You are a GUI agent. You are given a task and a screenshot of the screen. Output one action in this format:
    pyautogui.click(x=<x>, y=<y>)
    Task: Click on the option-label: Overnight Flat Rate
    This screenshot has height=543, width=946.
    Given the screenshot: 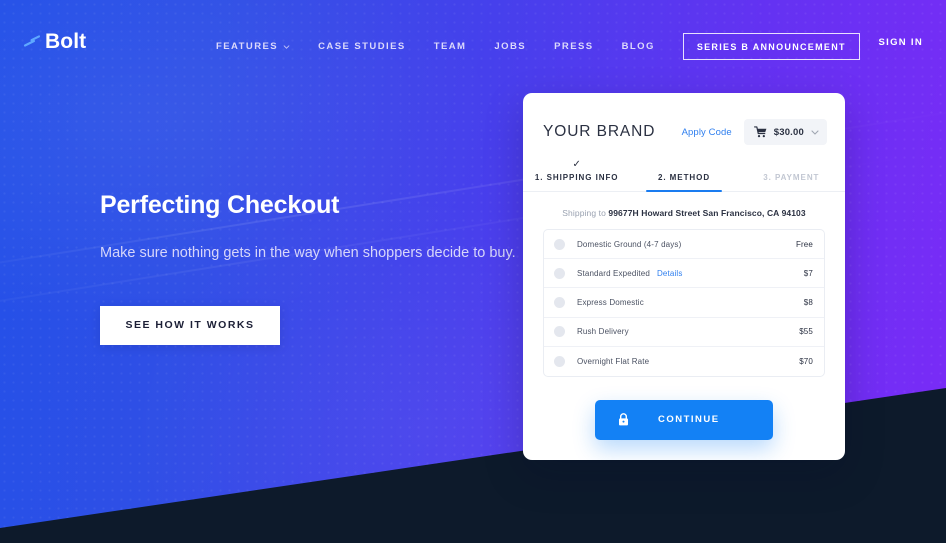 What is the action you would take?
    pyautogui.click(x=613, y=361)
    